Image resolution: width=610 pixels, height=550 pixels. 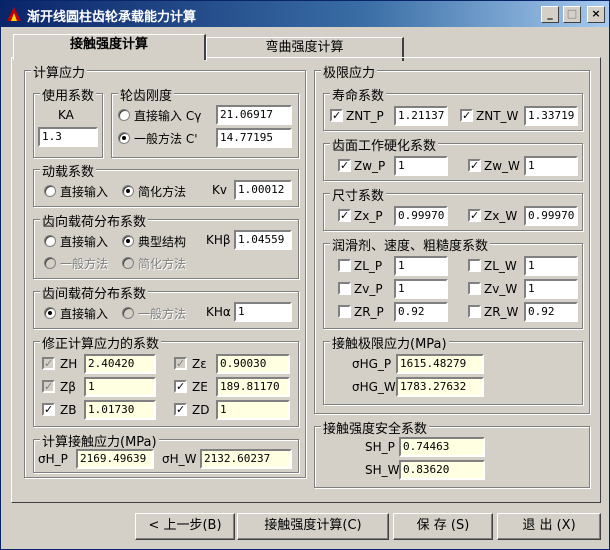 I want to click on sigma-hg-w-input: 1783.27632, so click(x=440, y=387).